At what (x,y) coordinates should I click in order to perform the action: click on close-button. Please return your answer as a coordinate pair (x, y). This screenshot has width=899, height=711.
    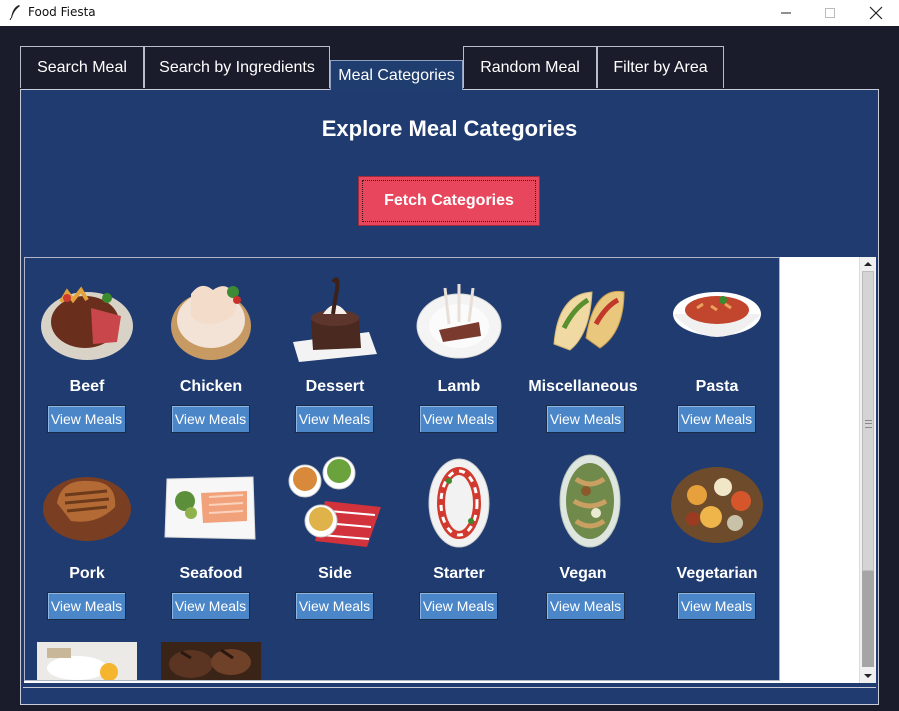
    Looking at the image, I should click on (876, 13).